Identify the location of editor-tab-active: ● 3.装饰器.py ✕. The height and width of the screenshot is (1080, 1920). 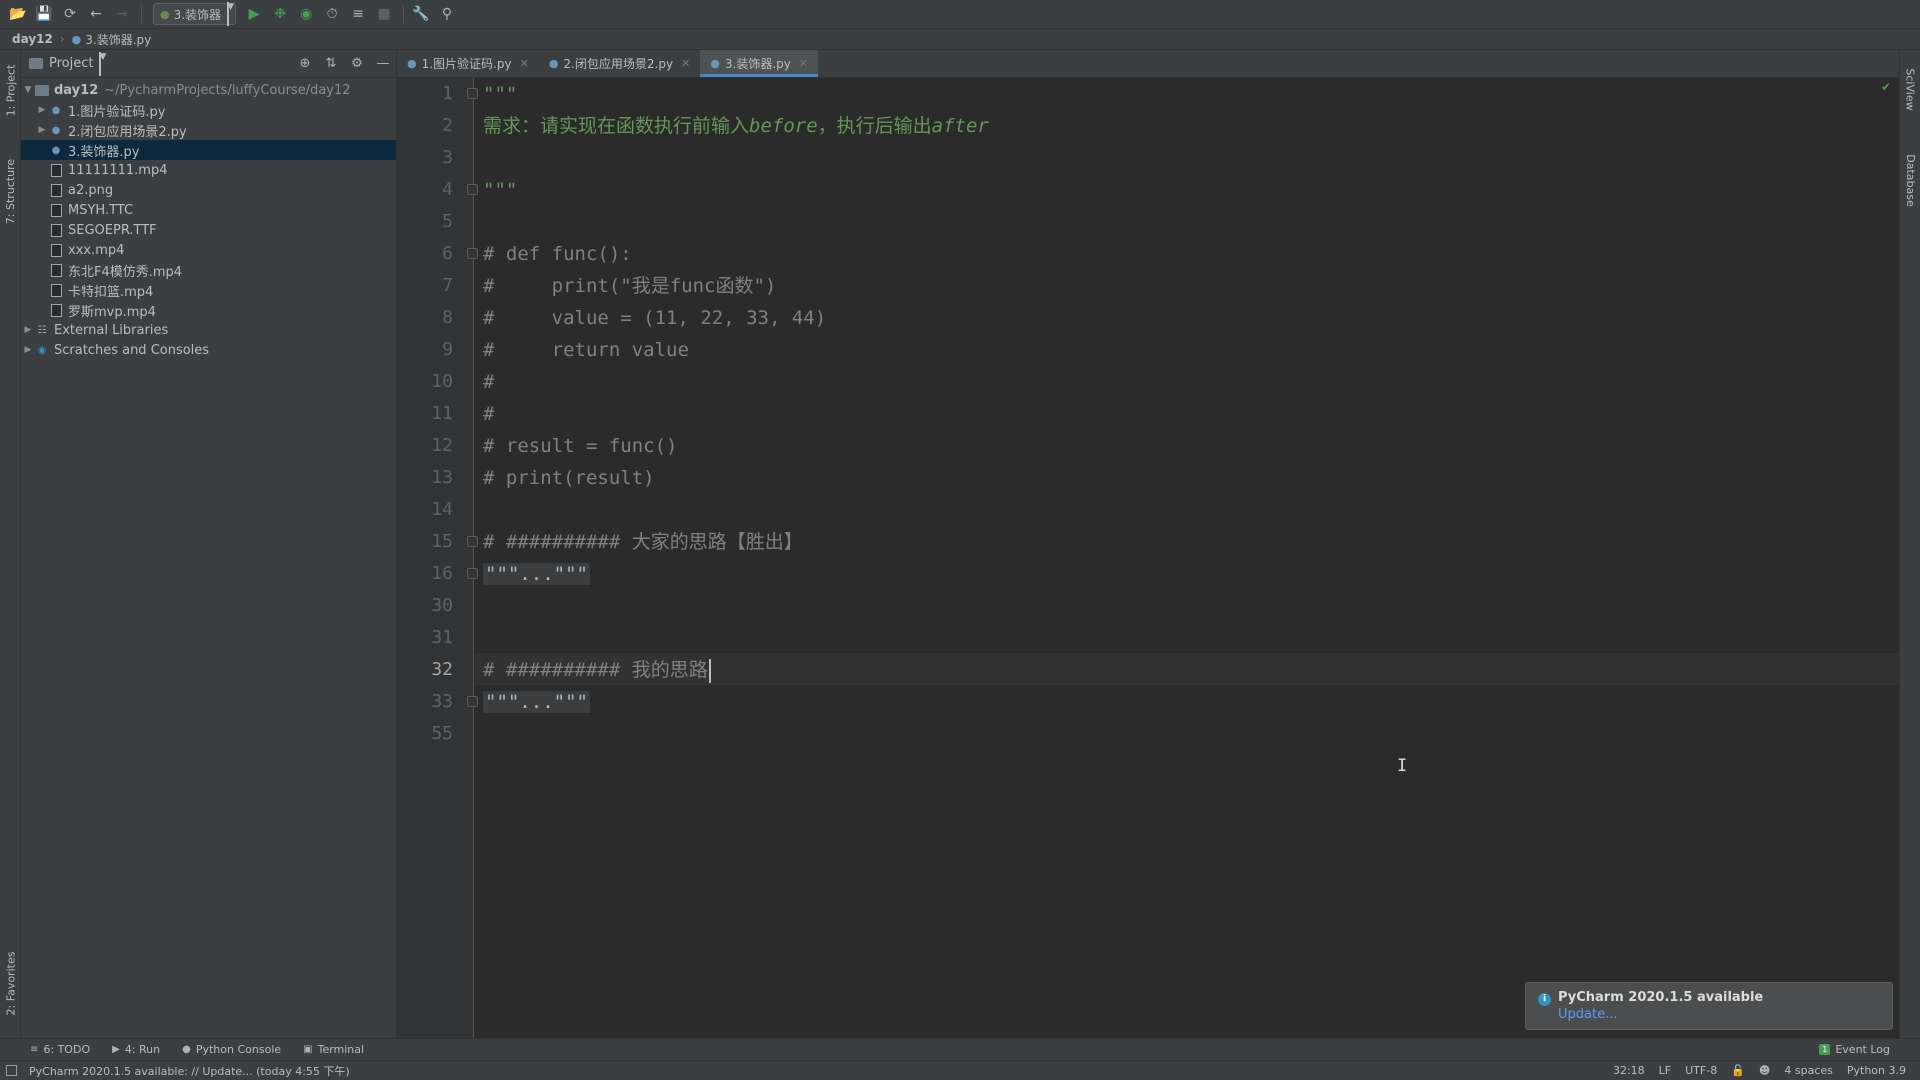
(759, 63).